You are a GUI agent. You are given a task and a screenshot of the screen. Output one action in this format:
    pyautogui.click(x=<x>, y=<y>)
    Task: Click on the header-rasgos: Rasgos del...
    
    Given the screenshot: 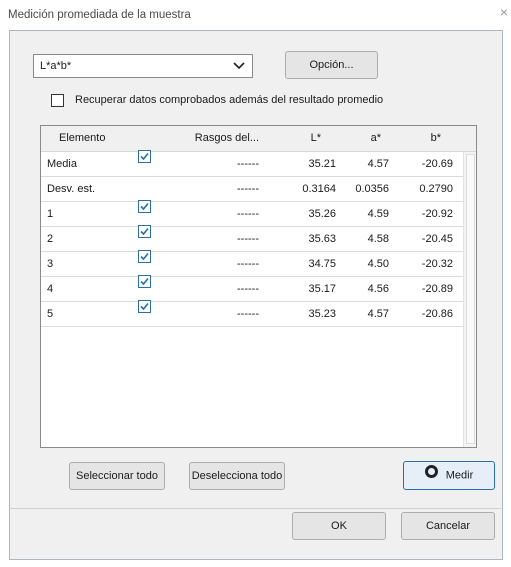 What is the action you would take?
    pyautogui.click(x=225, y=138)
    